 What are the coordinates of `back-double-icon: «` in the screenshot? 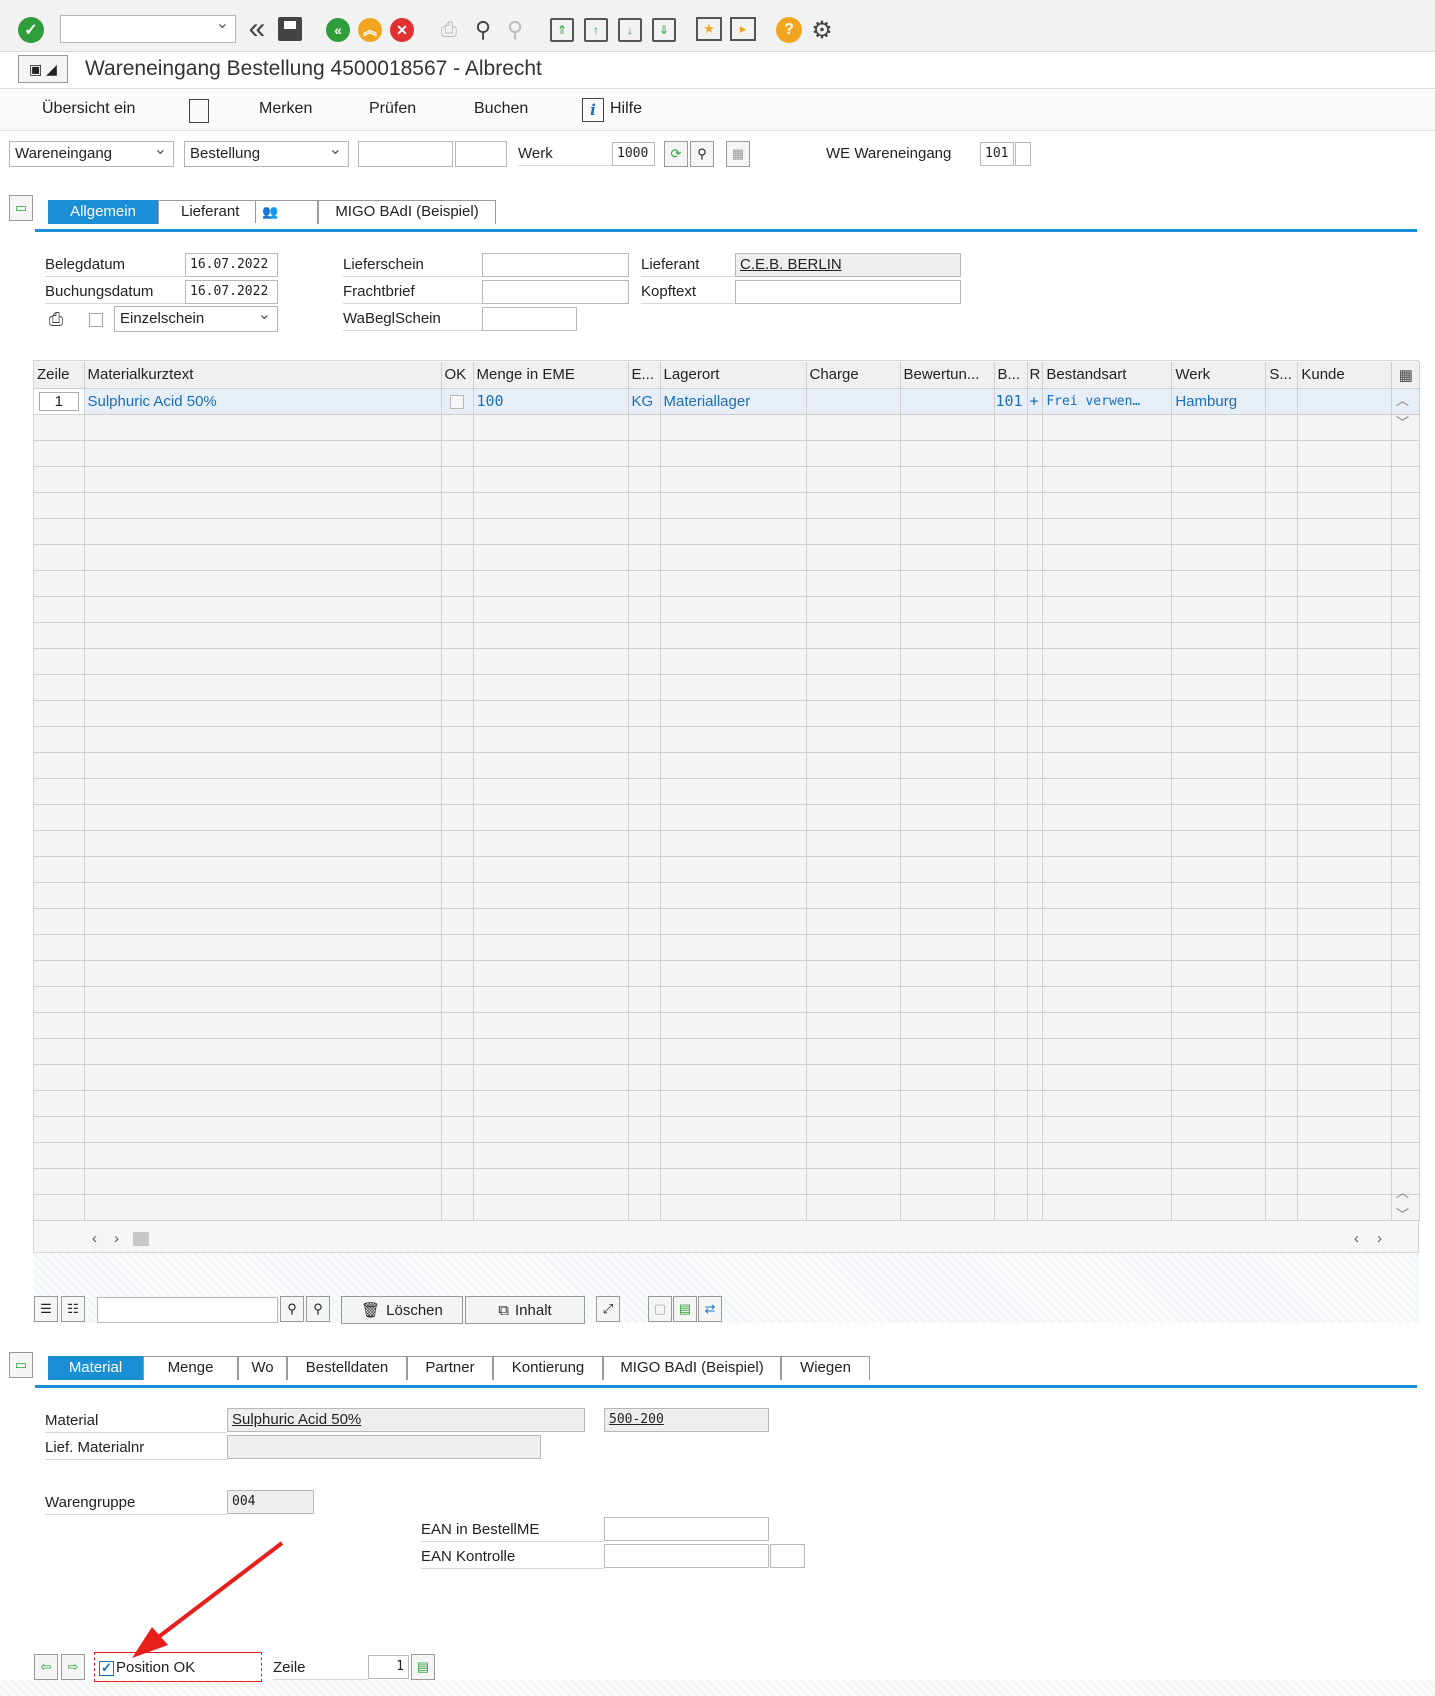 It's located at (257, 28).